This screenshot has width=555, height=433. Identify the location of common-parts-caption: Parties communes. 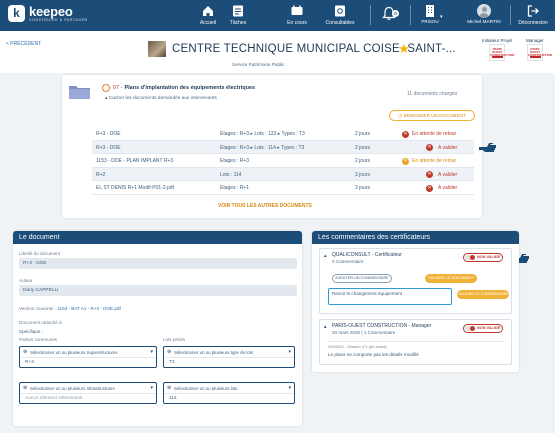
(38, 339).